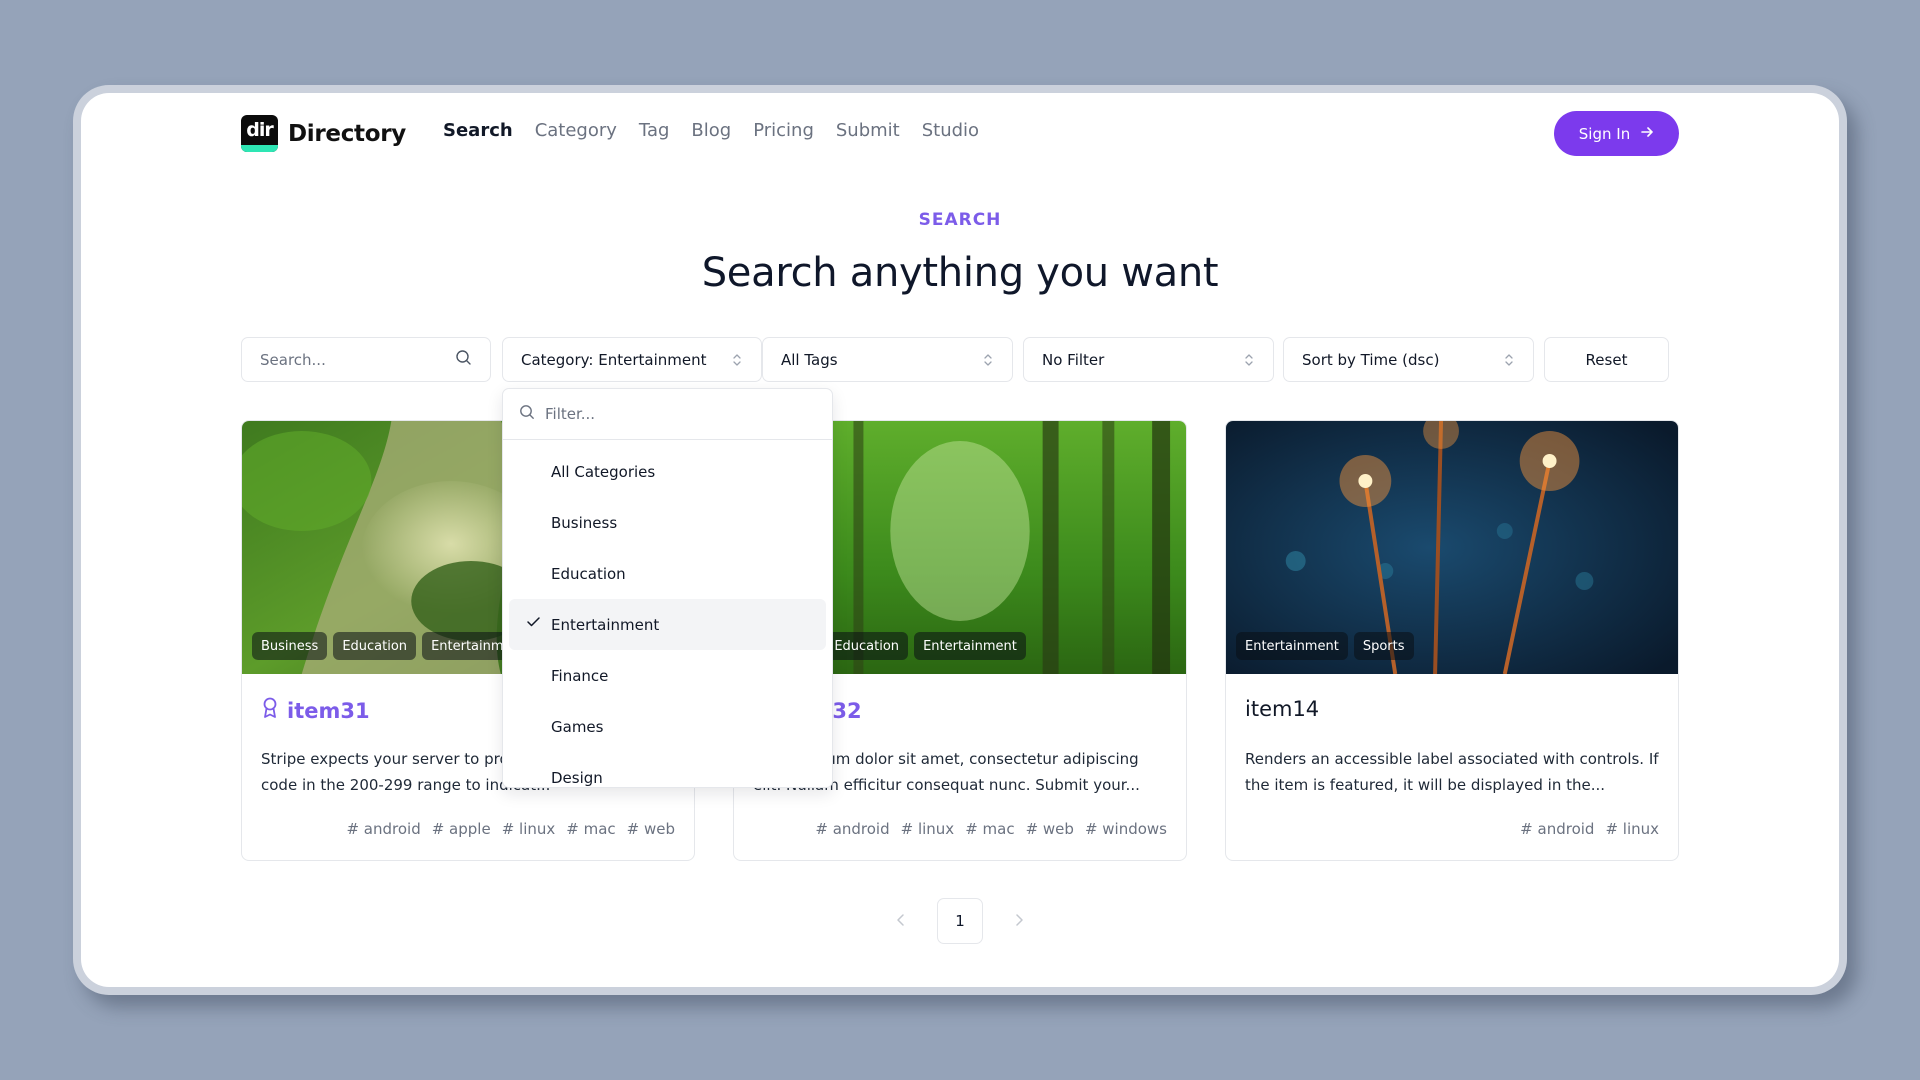 This screenshot has height=1080, width=1920. I want to click on page-title: Search anything you want, so click(960, 273).